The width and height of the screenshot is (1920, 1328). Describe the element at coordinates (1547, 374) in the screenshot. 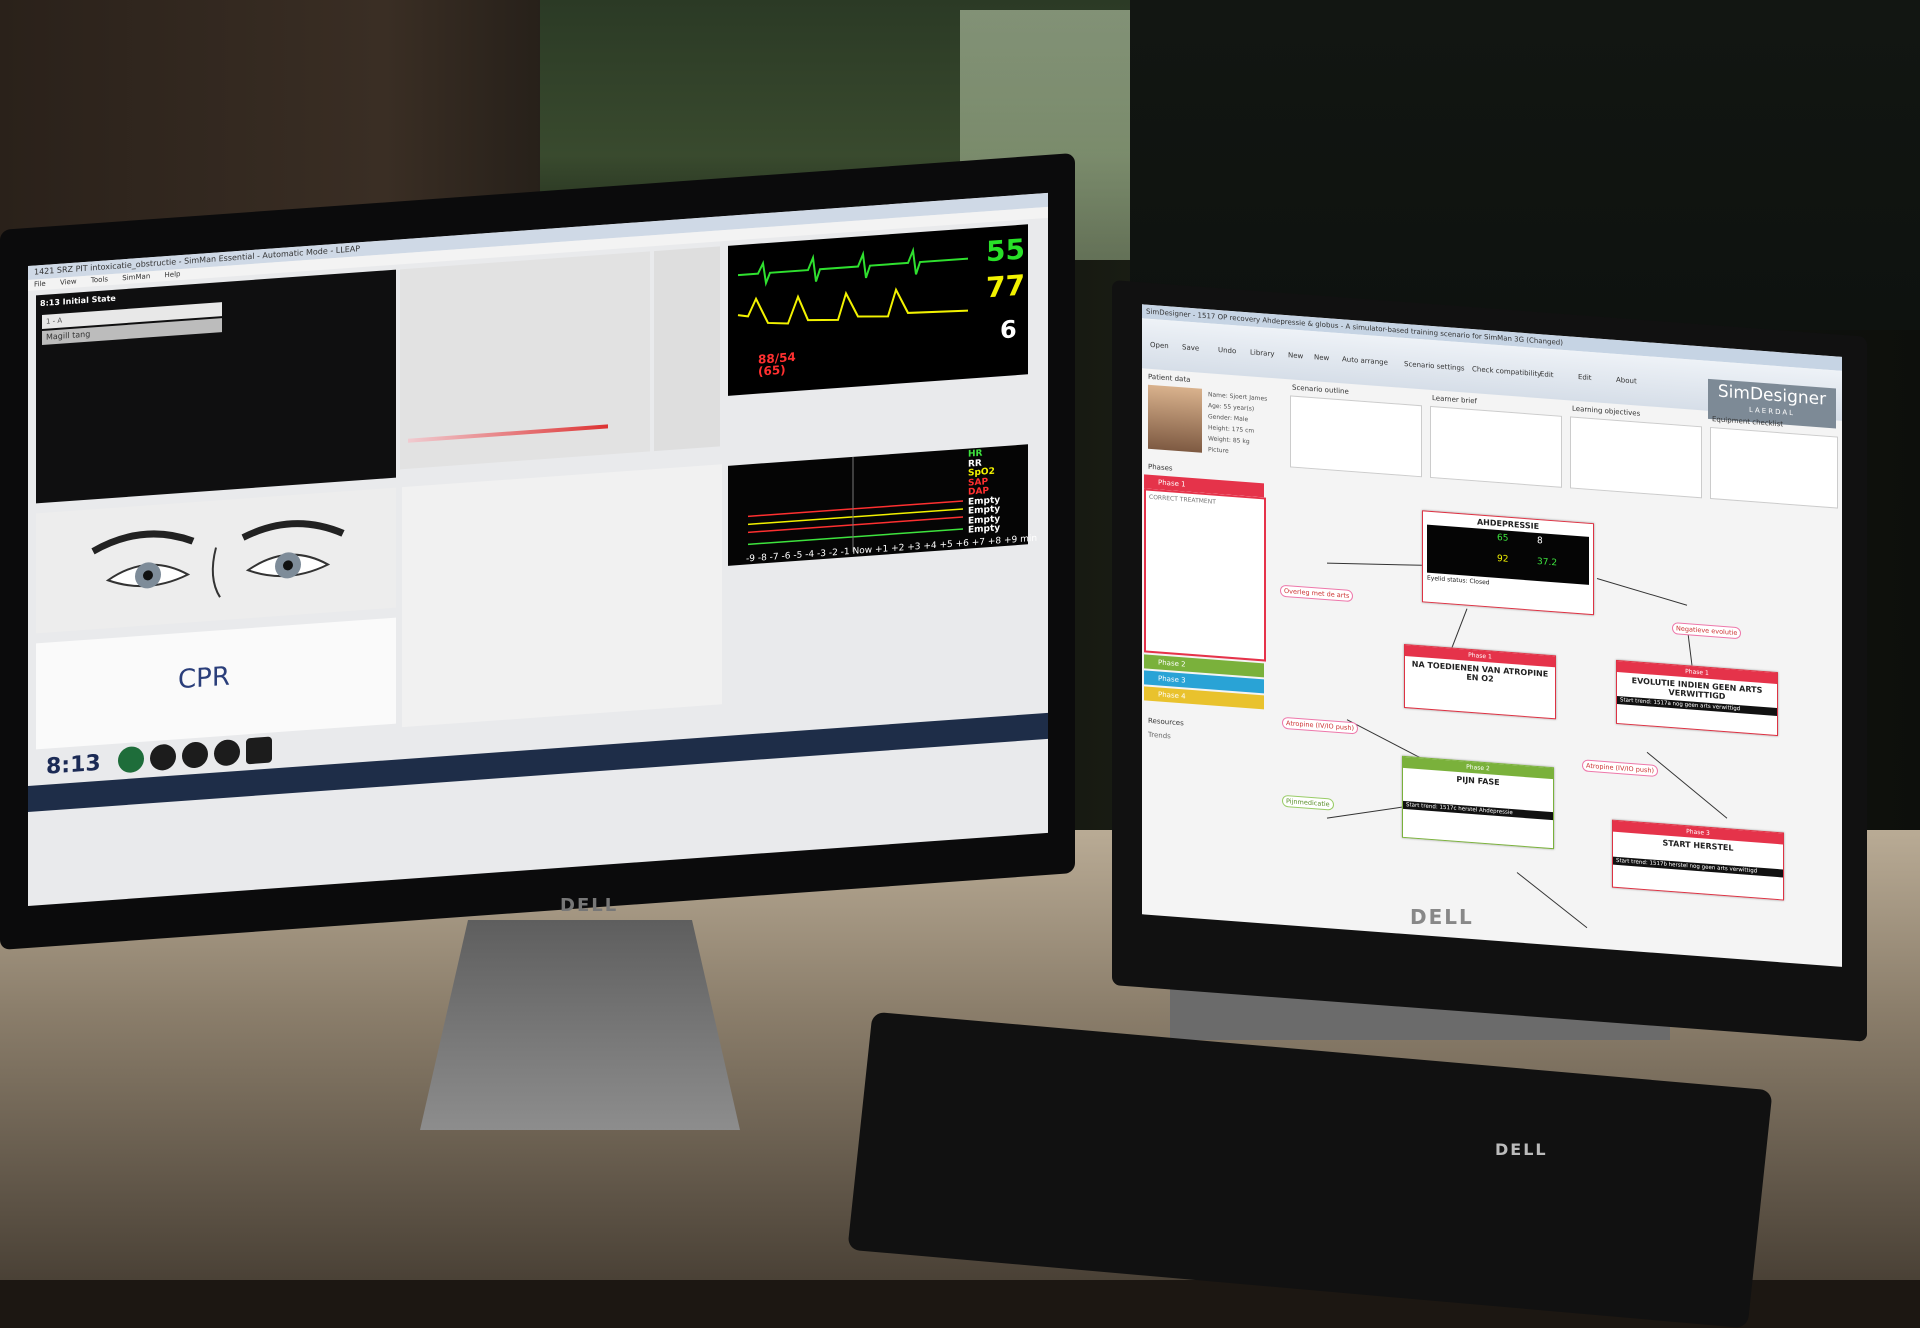

I see `ribbon-edit: Edit` at that location.